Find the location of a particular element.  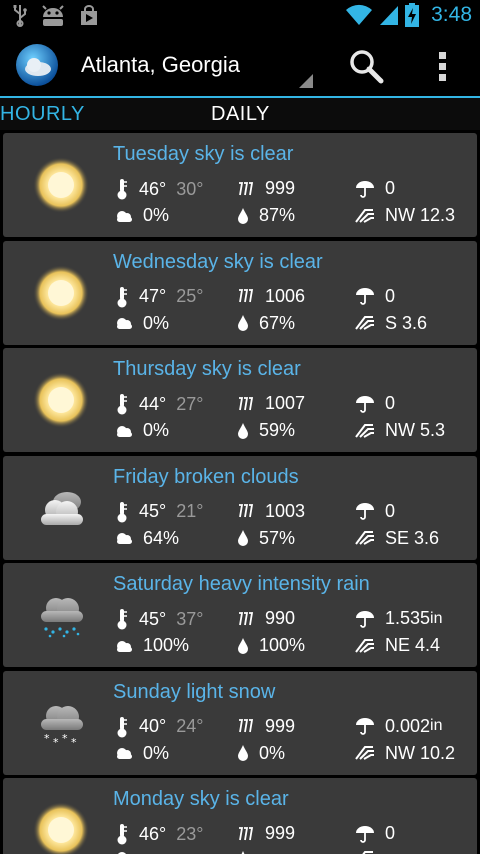

rain-weather-icon is located at coordinates (61, 615).